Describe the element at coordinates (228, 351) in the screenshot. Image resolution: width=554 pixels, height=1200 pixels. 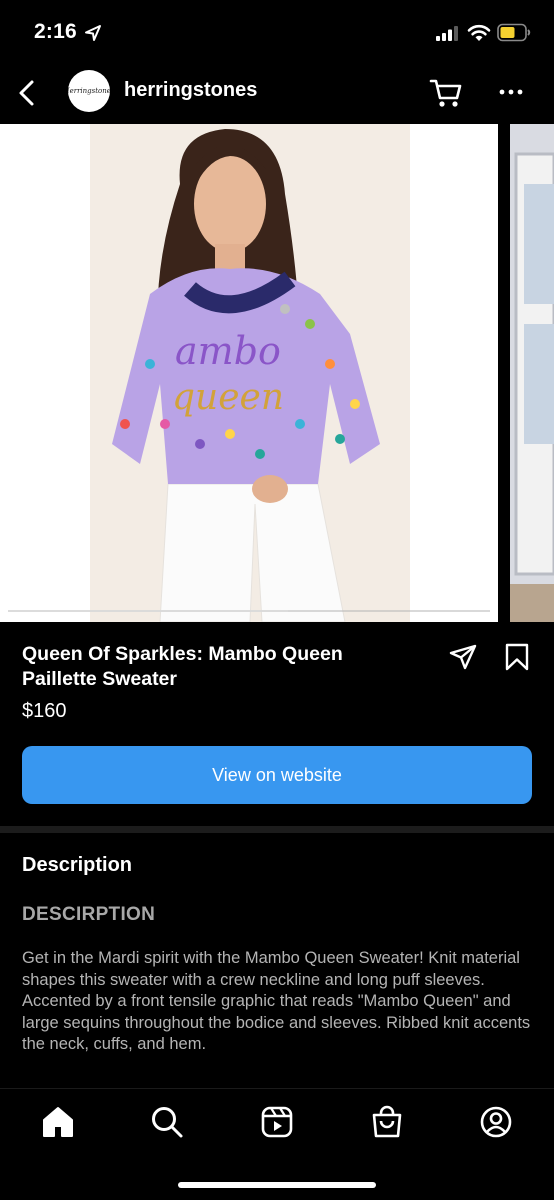
I see `svg-text: ambo` at that location.